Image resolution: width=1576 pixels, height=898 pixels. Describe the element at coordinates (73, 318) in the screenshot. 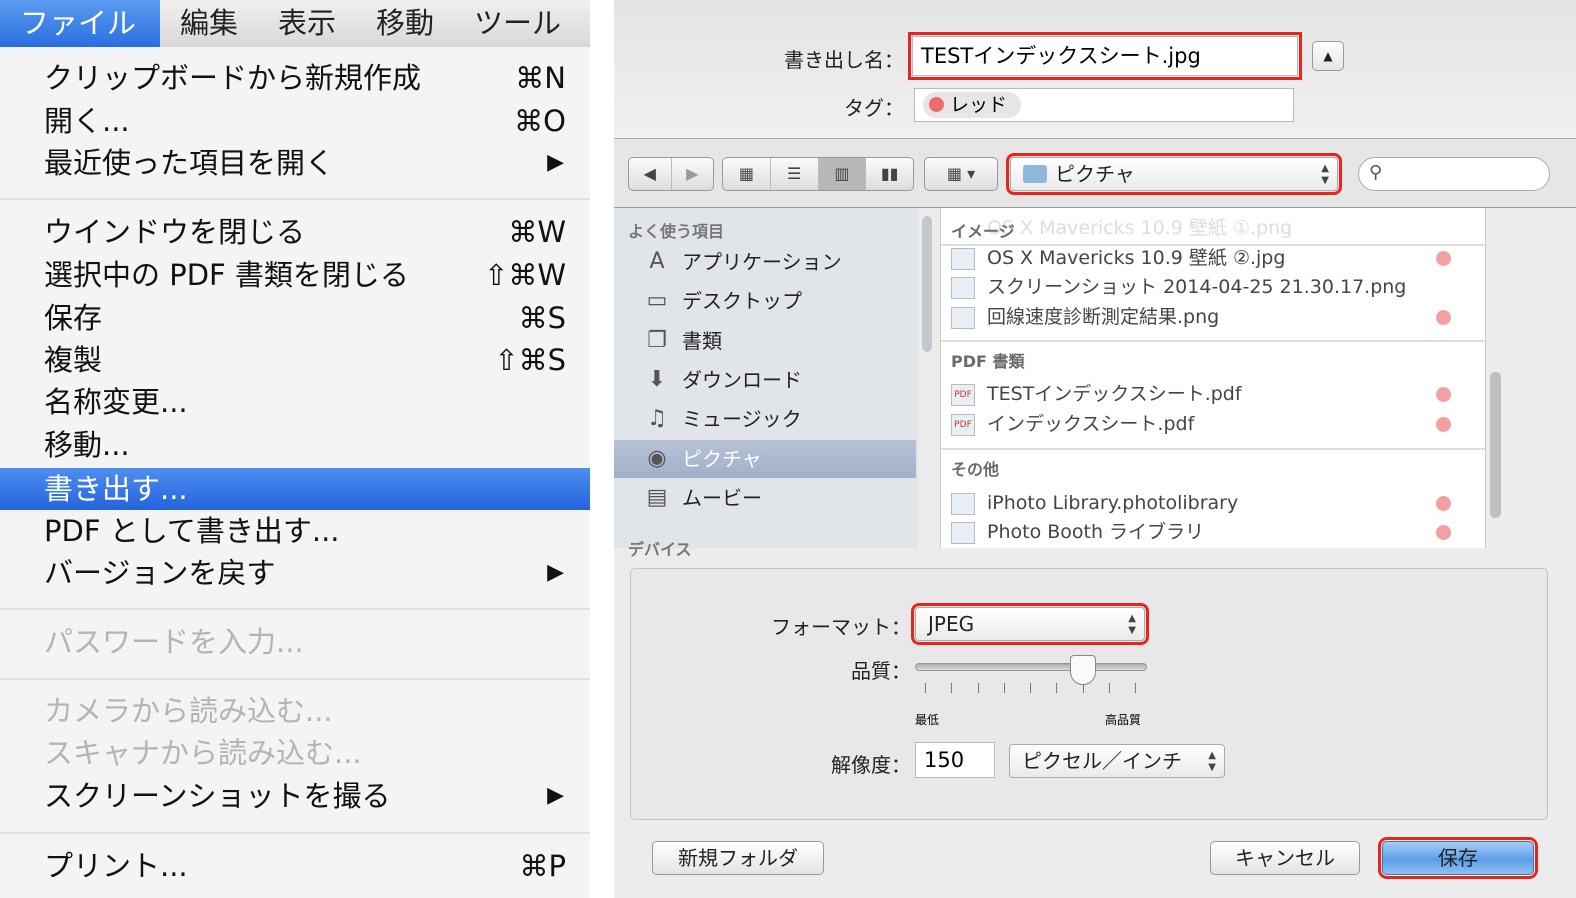

I see `menu-item-label: 保存` at that location.